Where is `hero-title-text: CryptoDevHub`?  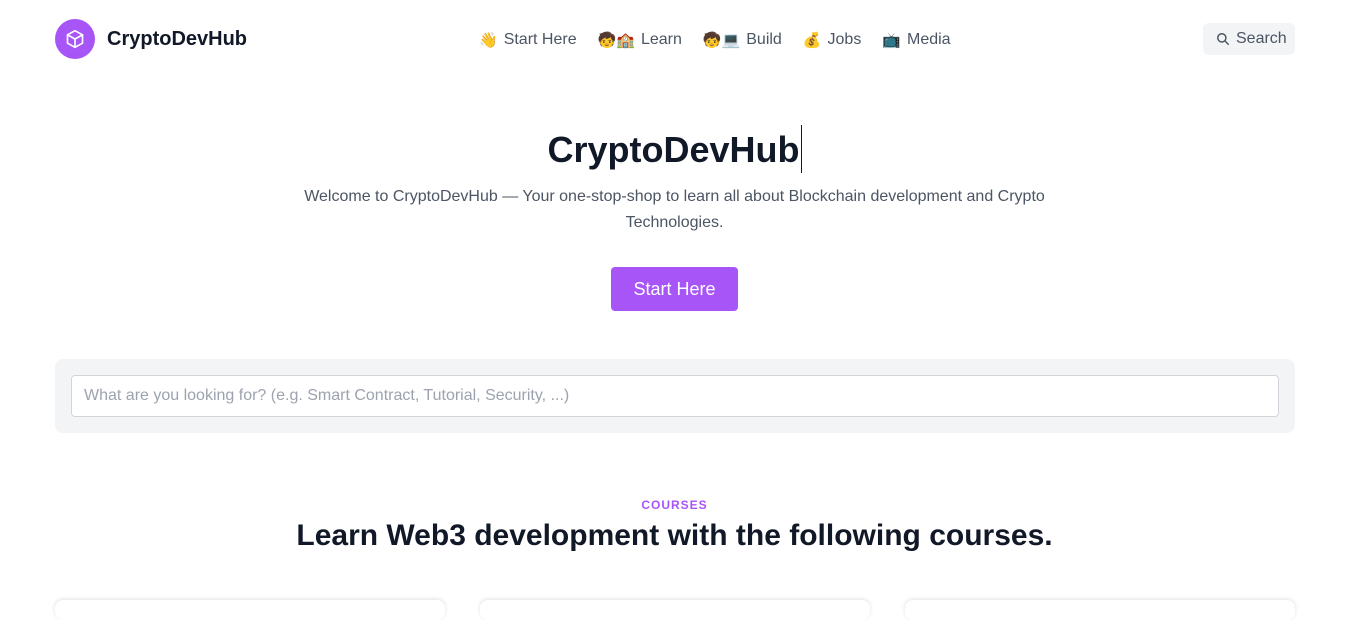
hero-title-text: CryptoDevHub is located at coordinates (673, 149).